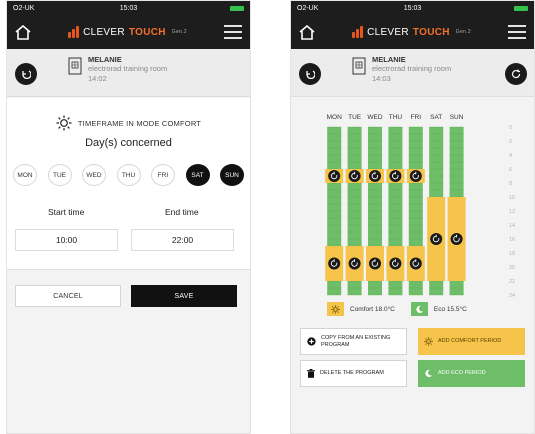  I want to click on y-tick-label: 0, so click(510, 128).